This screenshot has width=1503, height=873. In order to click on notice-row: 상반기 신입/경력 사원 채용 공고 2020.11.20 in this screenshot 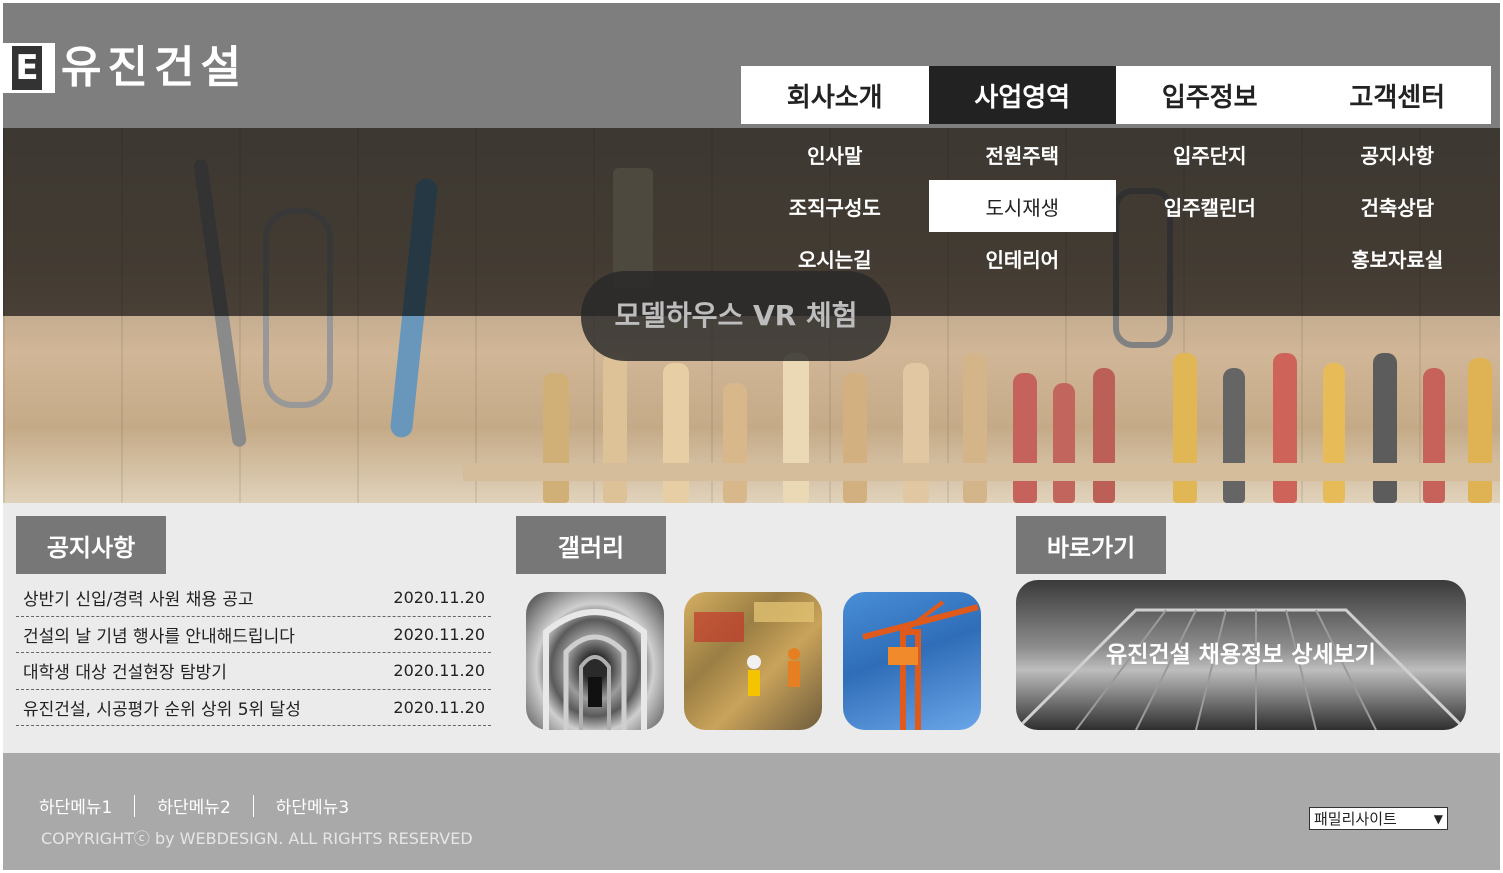, I will do `click(253, 598)`.